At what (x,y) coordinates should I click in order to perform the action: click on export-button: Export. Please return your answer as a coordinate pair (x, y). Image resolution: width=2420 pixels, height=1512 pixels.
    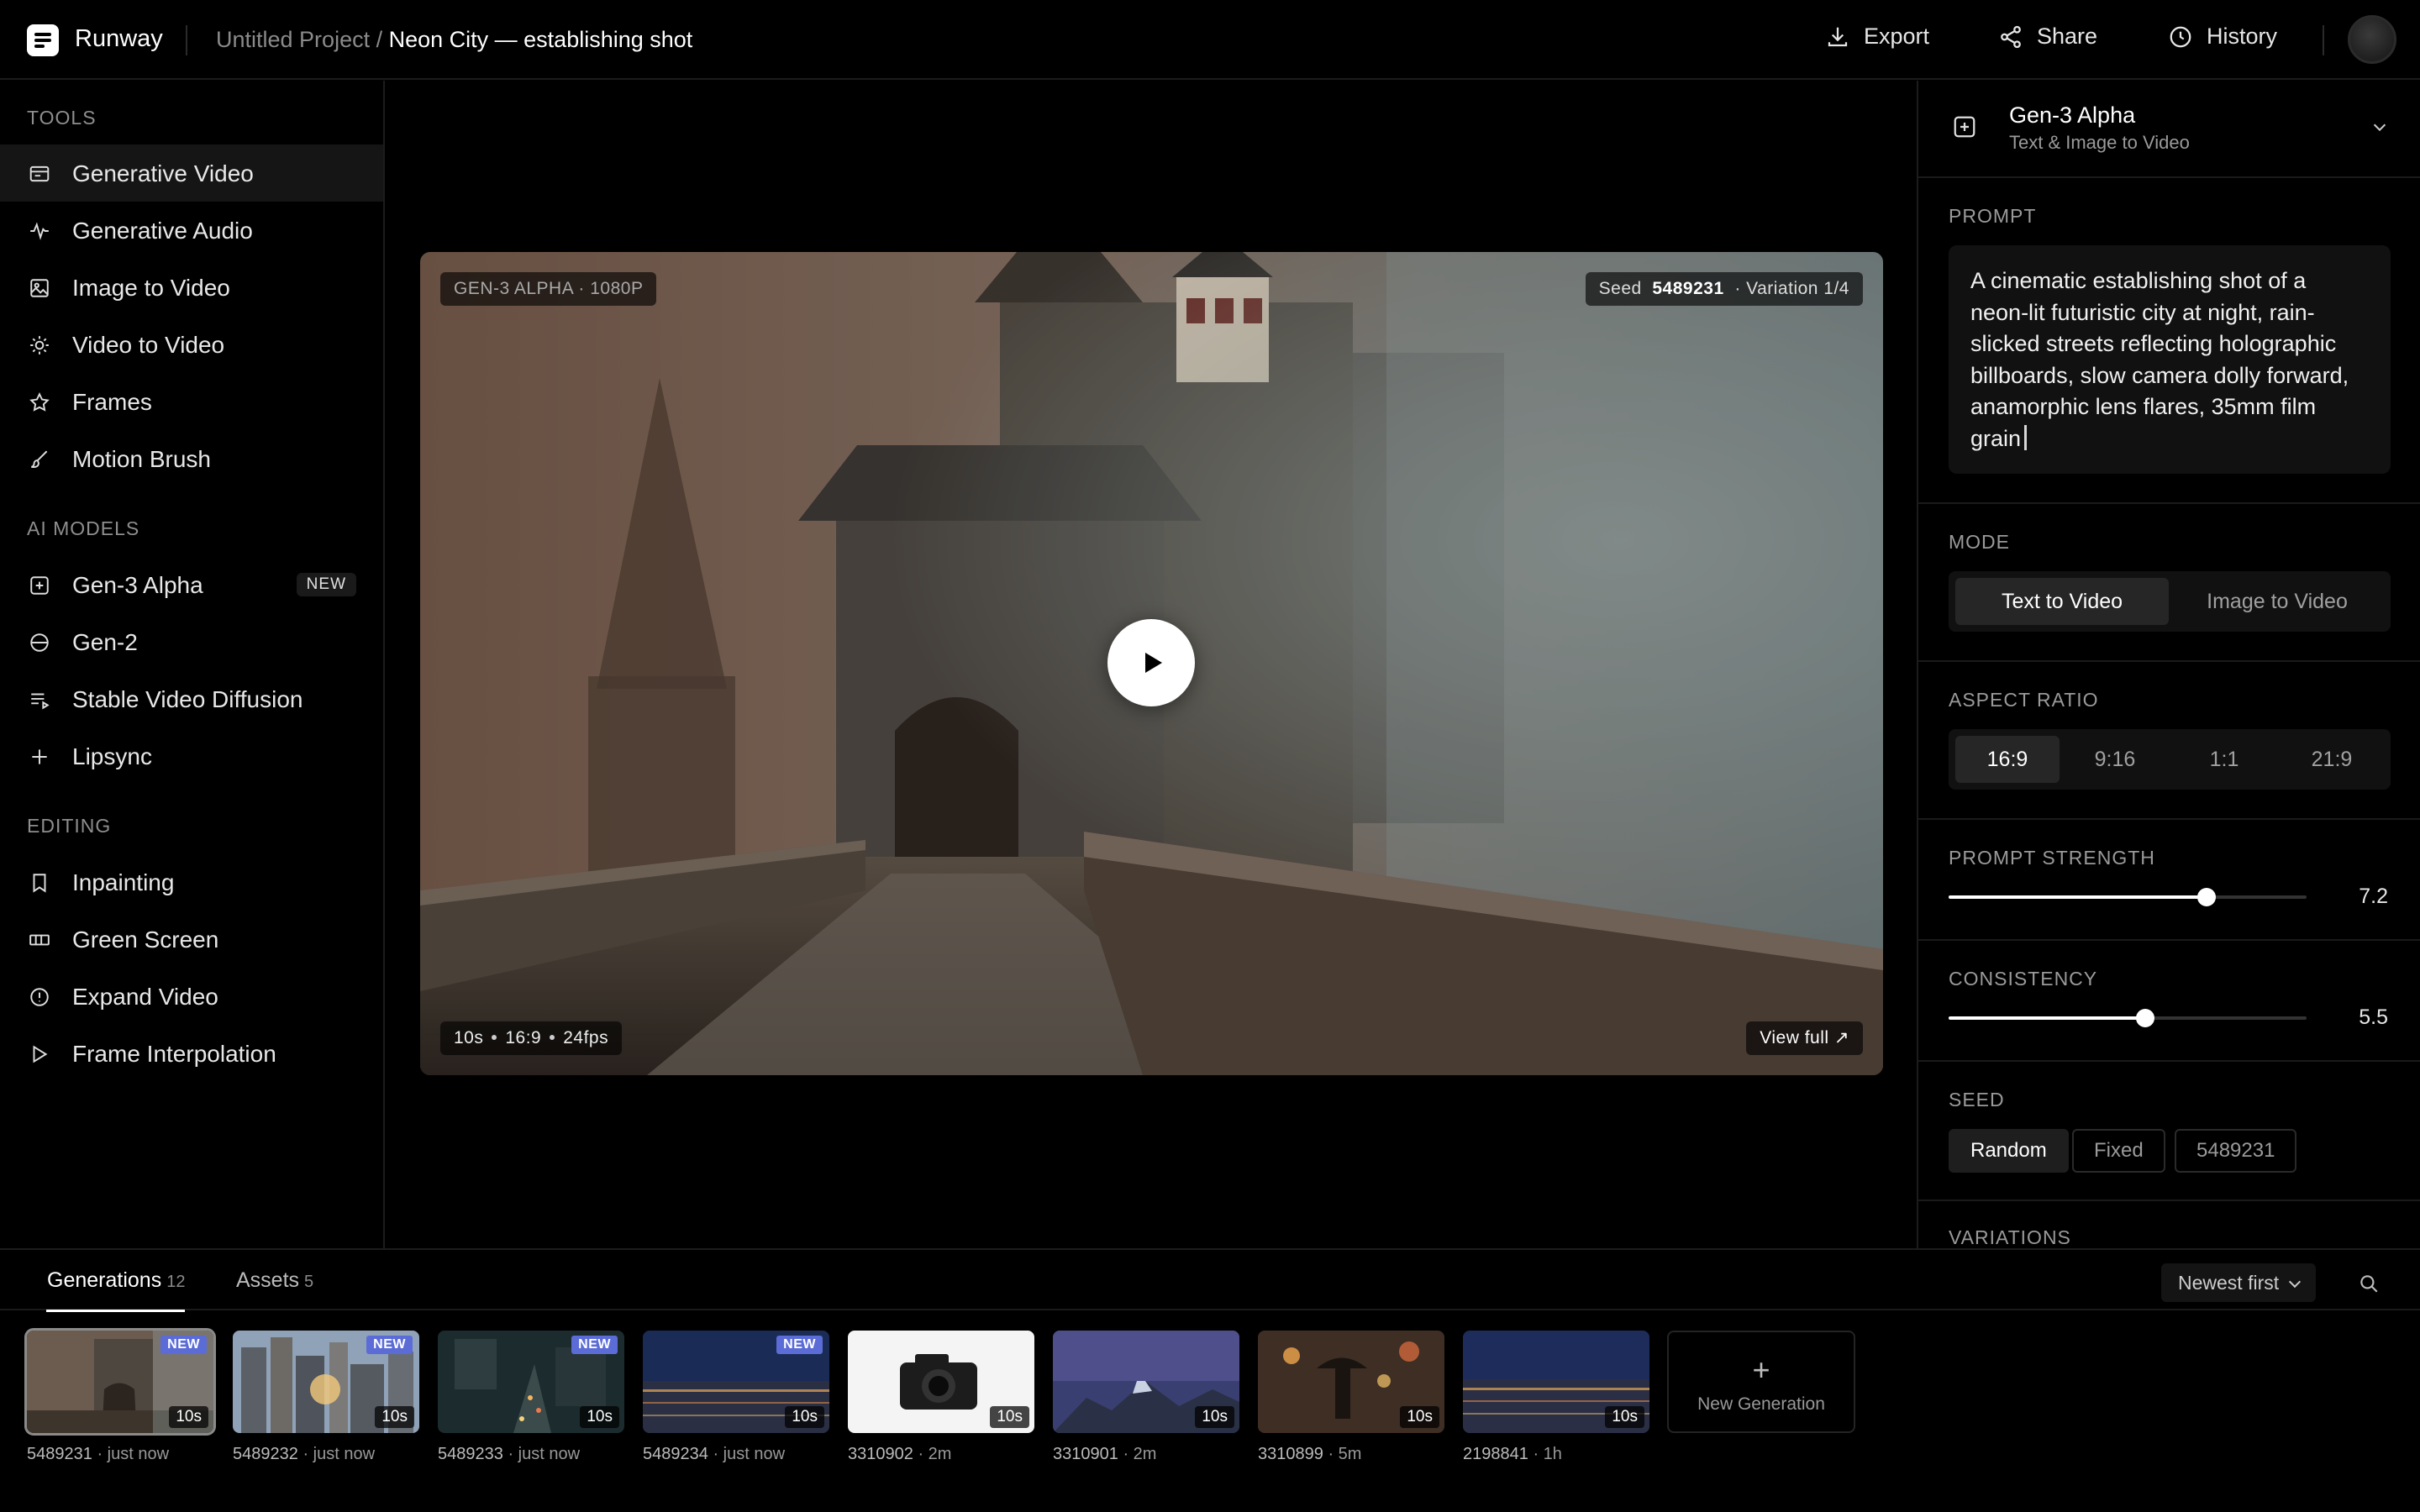
    Looking at the image, I should click on (1877, 37).